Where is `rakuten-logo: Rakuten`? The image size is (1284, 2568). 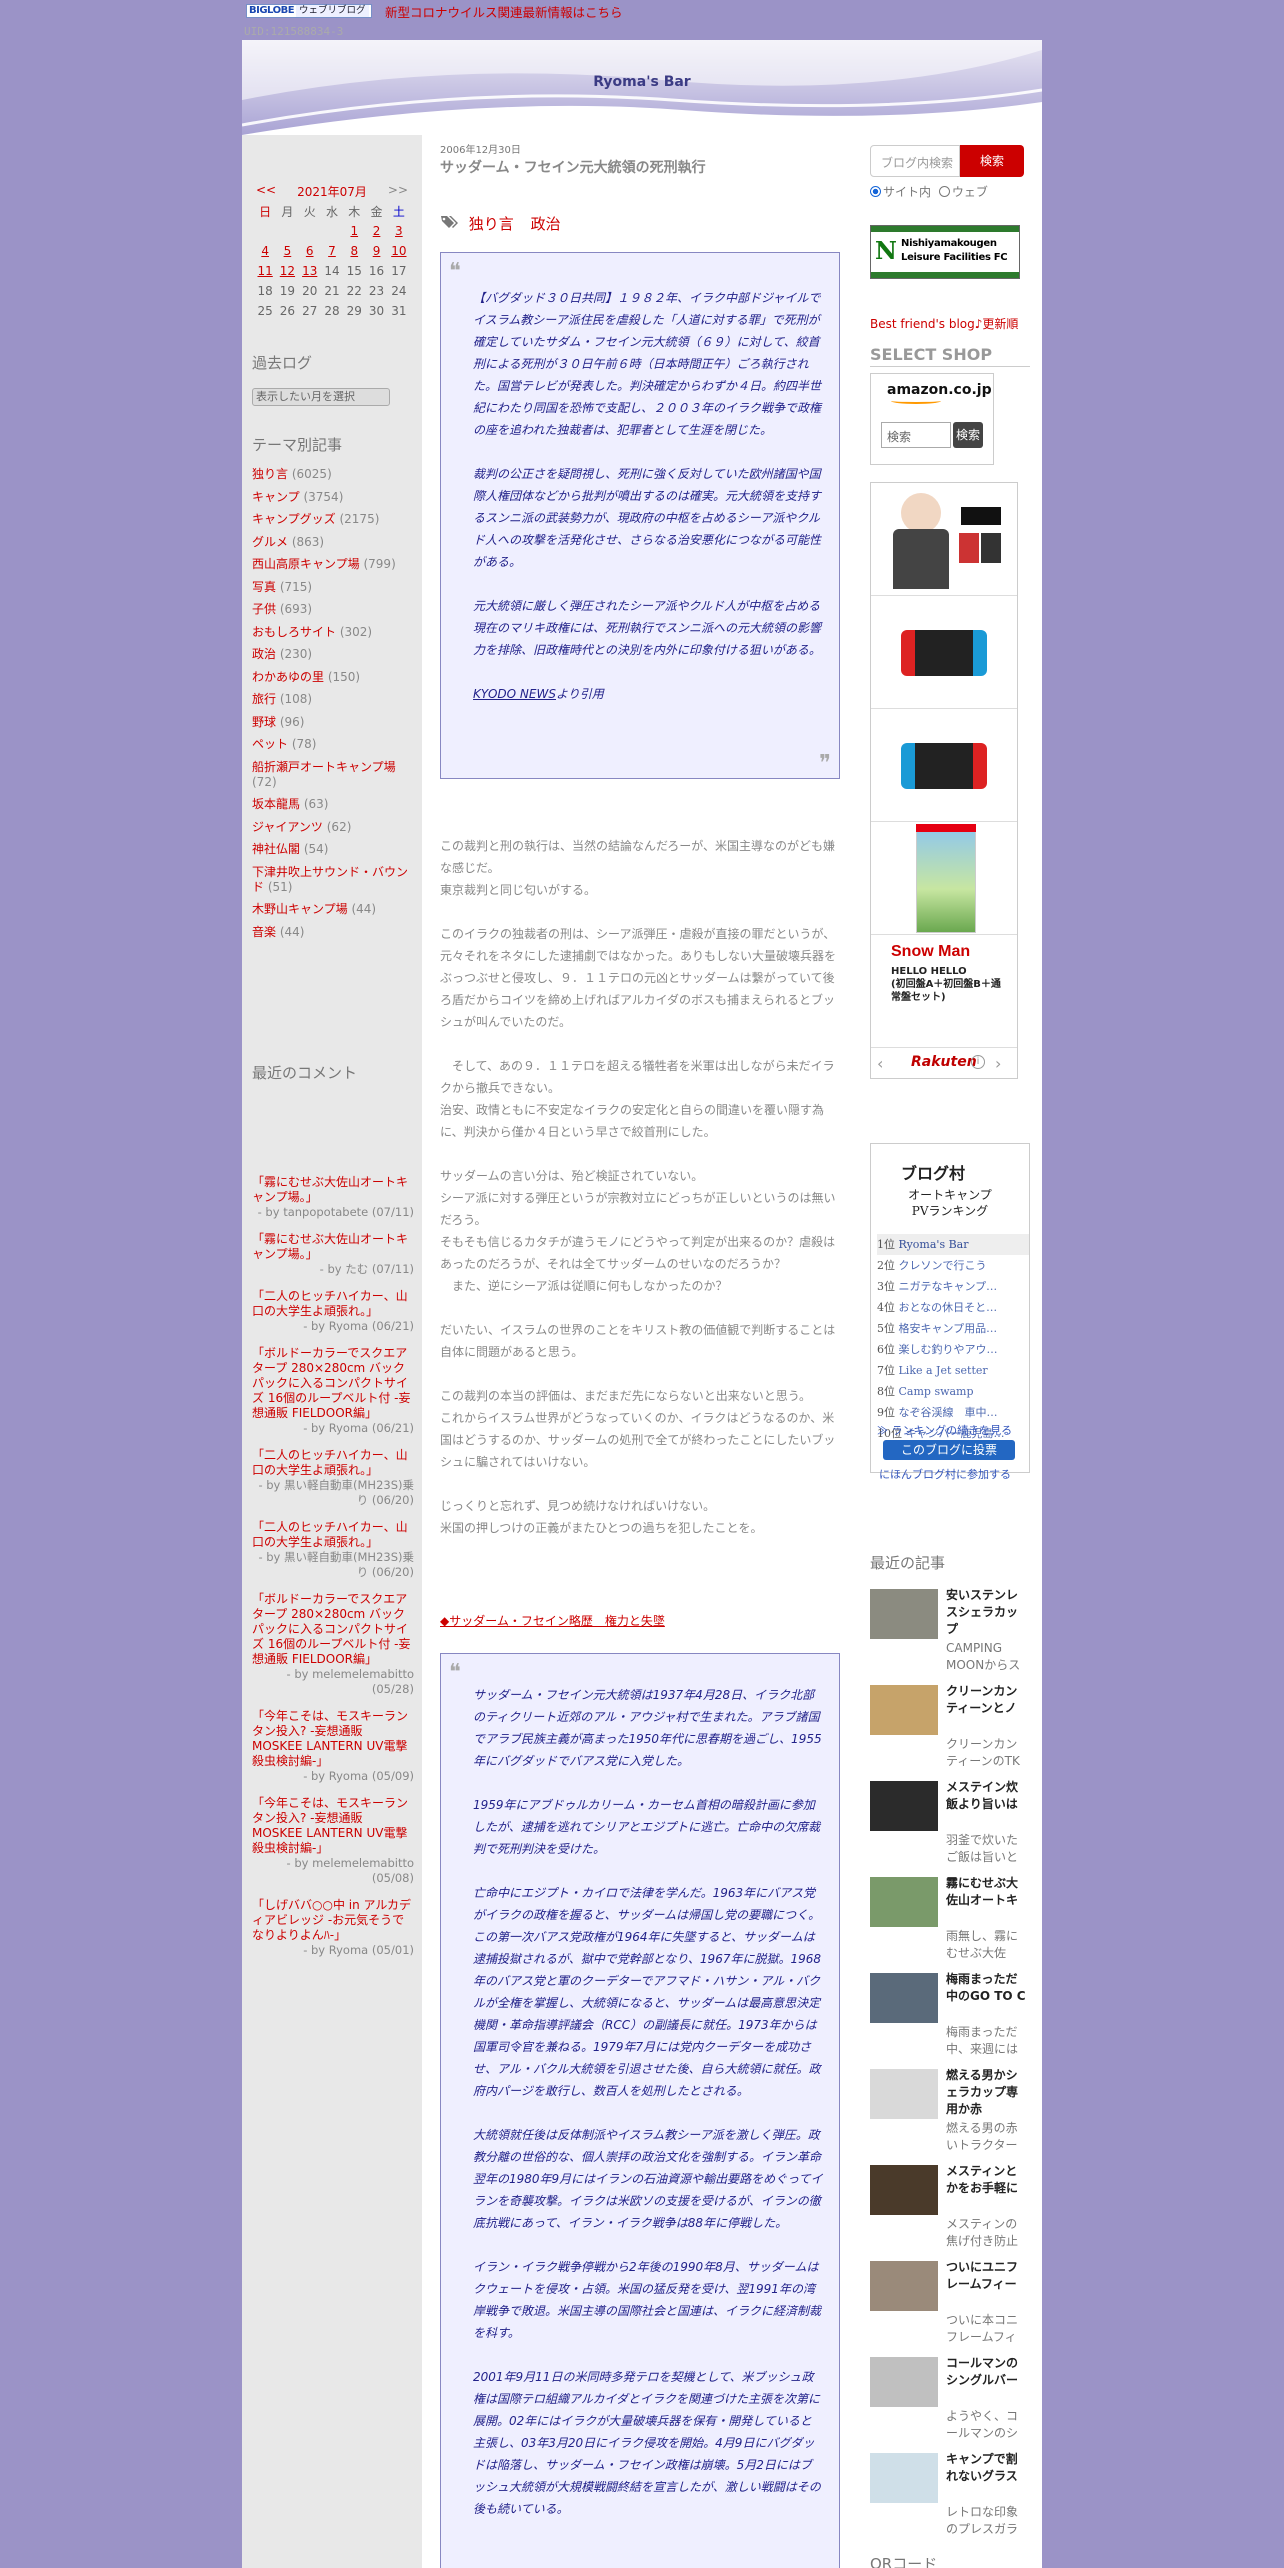 rakuten-logo: Rakuten is located at coordinates (944, 1062).